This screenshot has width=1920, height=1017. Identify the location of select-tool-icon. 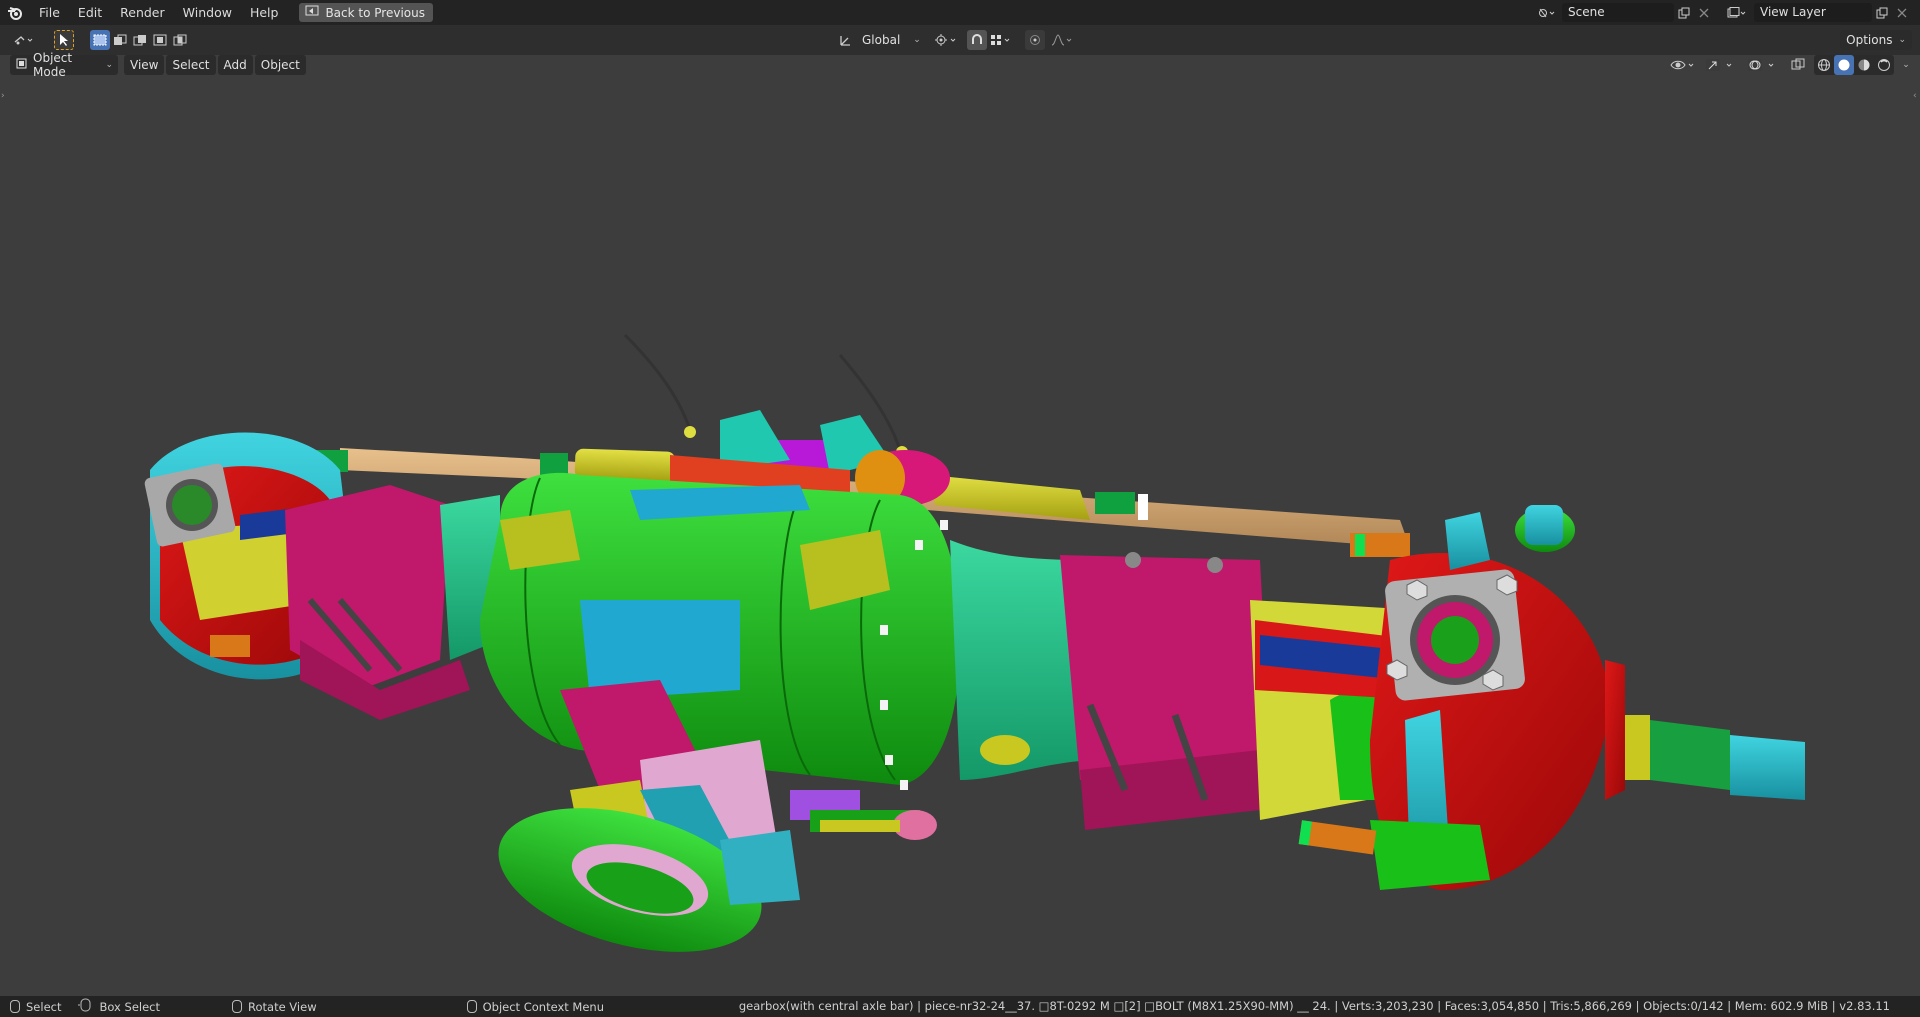
(64, 40).